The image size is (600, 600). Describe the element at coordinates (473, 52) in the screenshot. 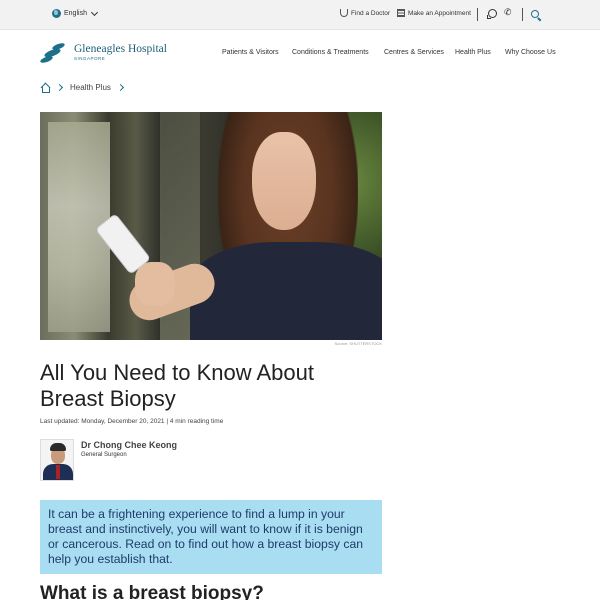

I see `nav-health-plus: Health Plus` at that location.